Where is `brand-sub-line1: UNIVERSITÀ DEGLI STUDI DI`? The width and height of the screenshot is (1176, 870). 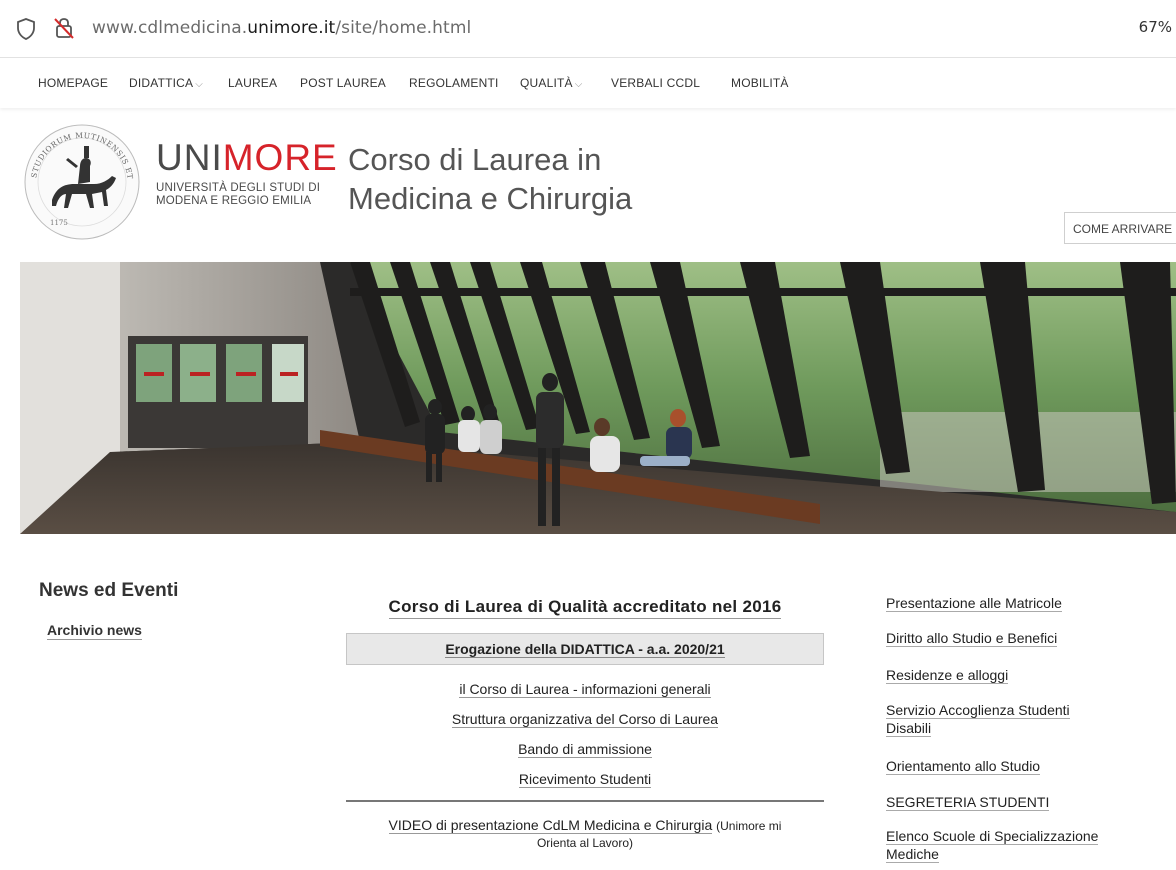
brand-sub-line1: UNIVERSITÀ DEGLI STUDI DI is located at coordinates (238, 188).